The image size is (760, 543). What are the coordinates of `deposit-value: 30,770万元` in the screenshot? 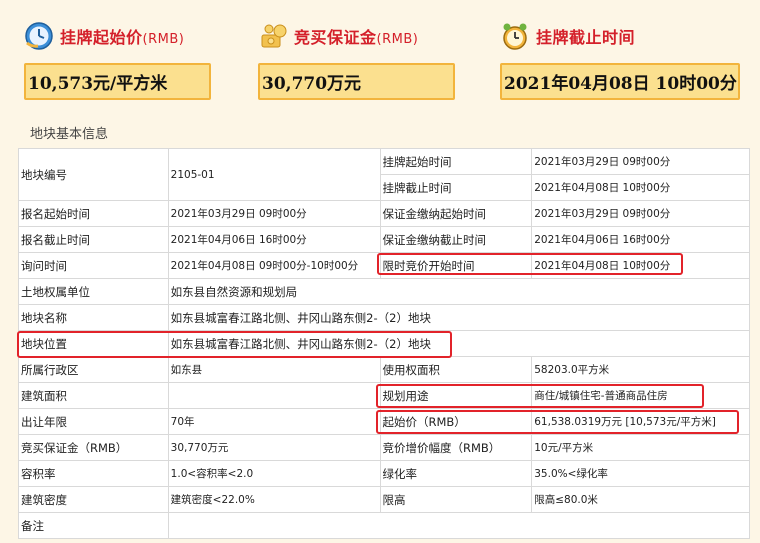 It's located at (356, 81).